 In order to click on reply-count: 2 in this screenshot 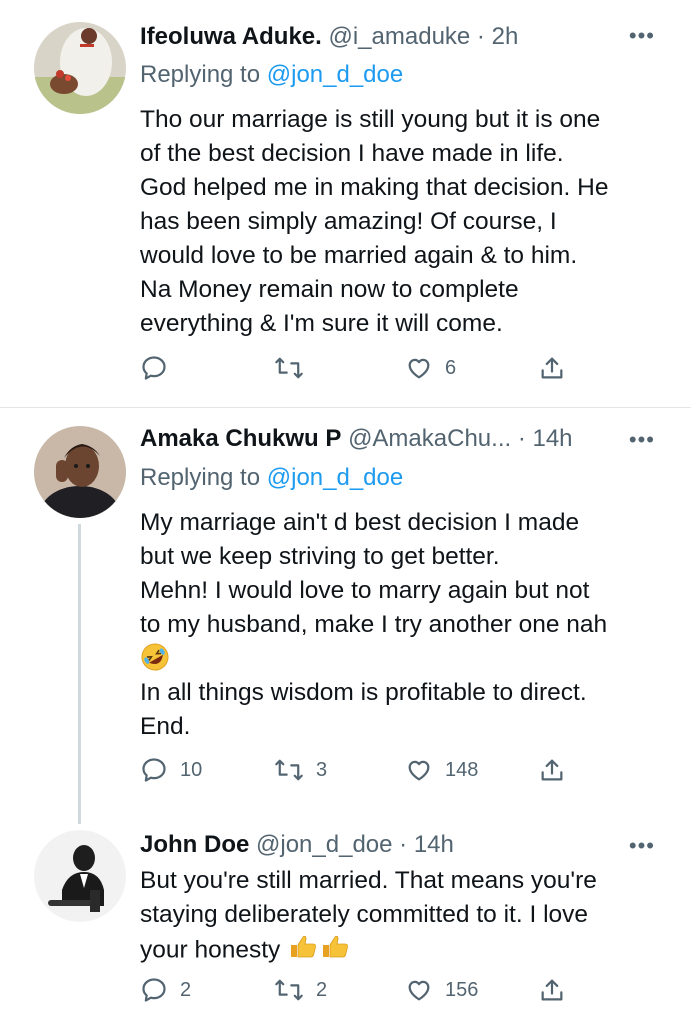, I will do `click(186, 989)`.